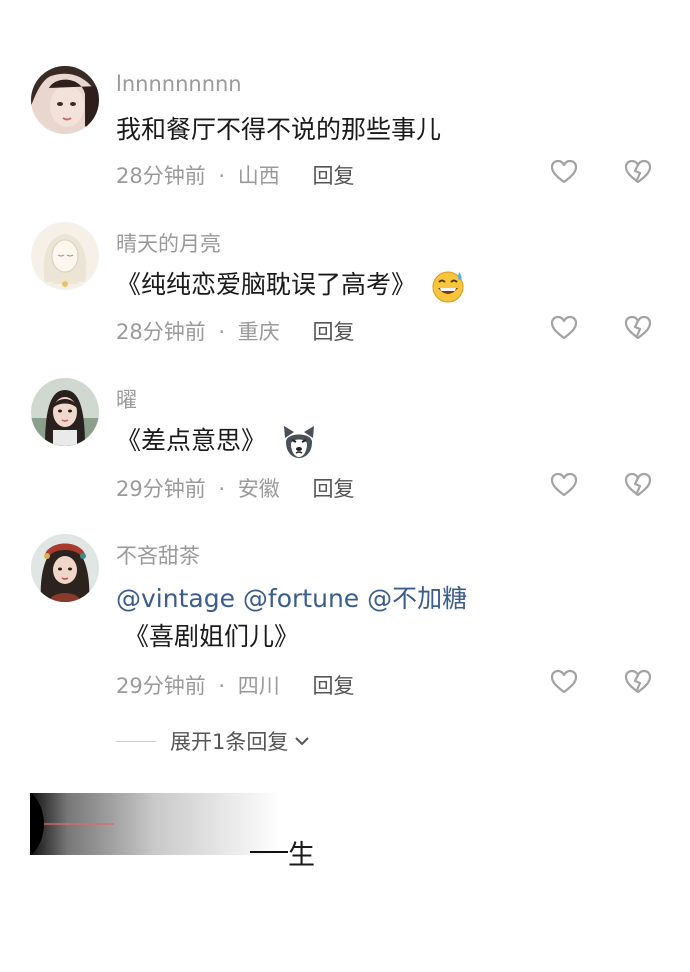  Describe the element at coordinates (302, 741) in the screenshot. I see `chevron-down-icon` at that location.